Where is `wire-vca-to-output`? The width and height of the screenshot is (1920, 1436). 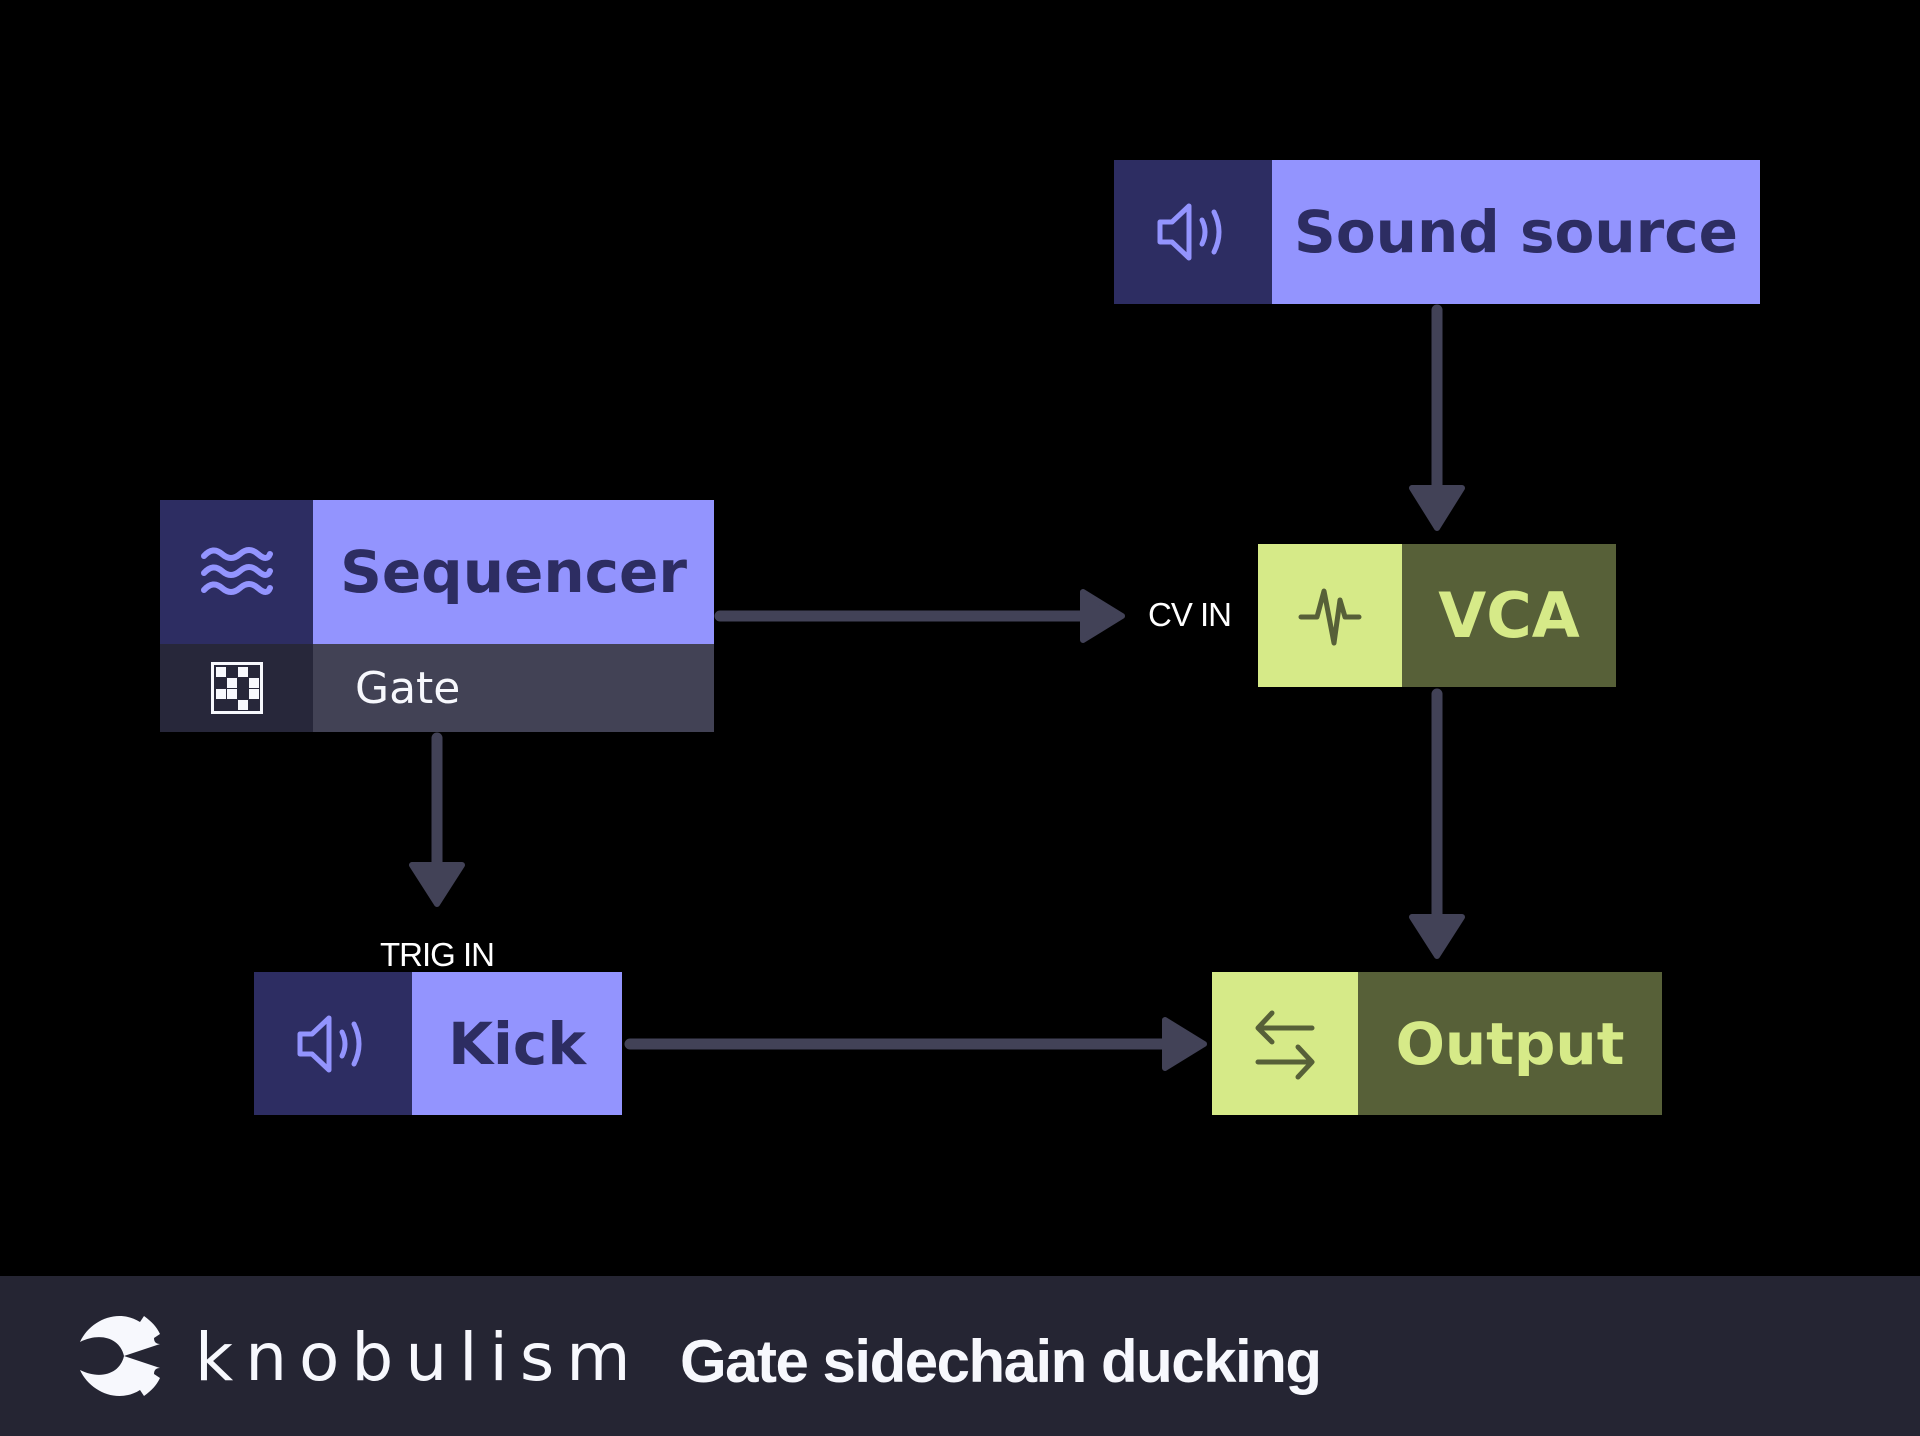 wire-vca-to-output is located at coordinates (1437, 823).